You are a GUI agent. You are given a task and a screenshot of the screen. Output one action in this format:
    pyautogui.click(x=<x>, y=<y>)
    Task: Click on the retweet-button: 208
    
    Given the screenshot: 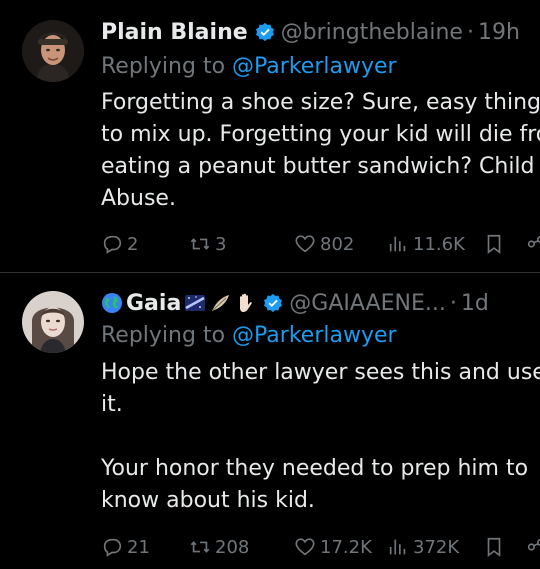 What is the action you would take?
    pyautogui.click(x=219, y=547)
    